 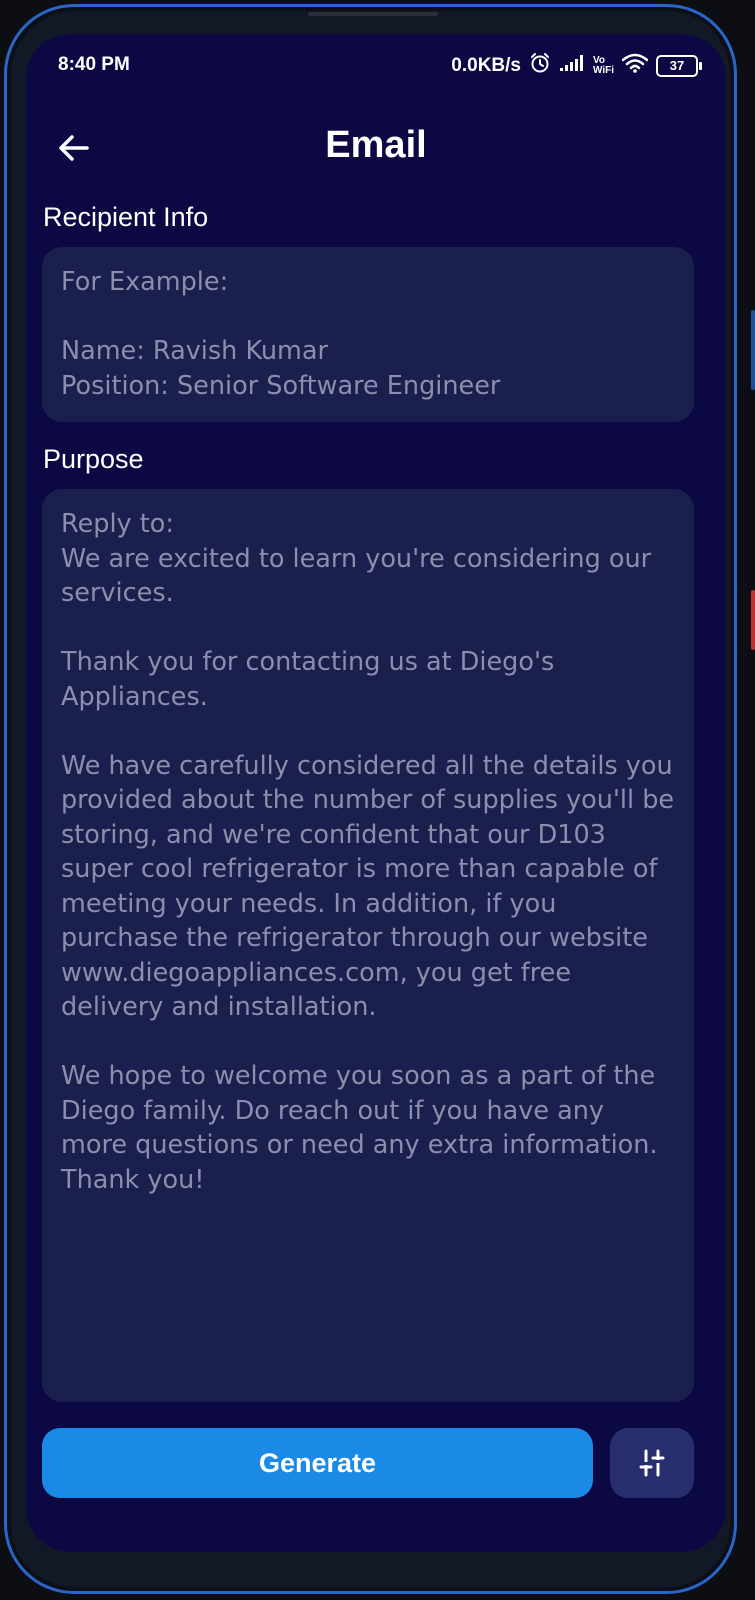 I want to click on vowifi-icon: Vo WiFi, so click(x=603, y=66).